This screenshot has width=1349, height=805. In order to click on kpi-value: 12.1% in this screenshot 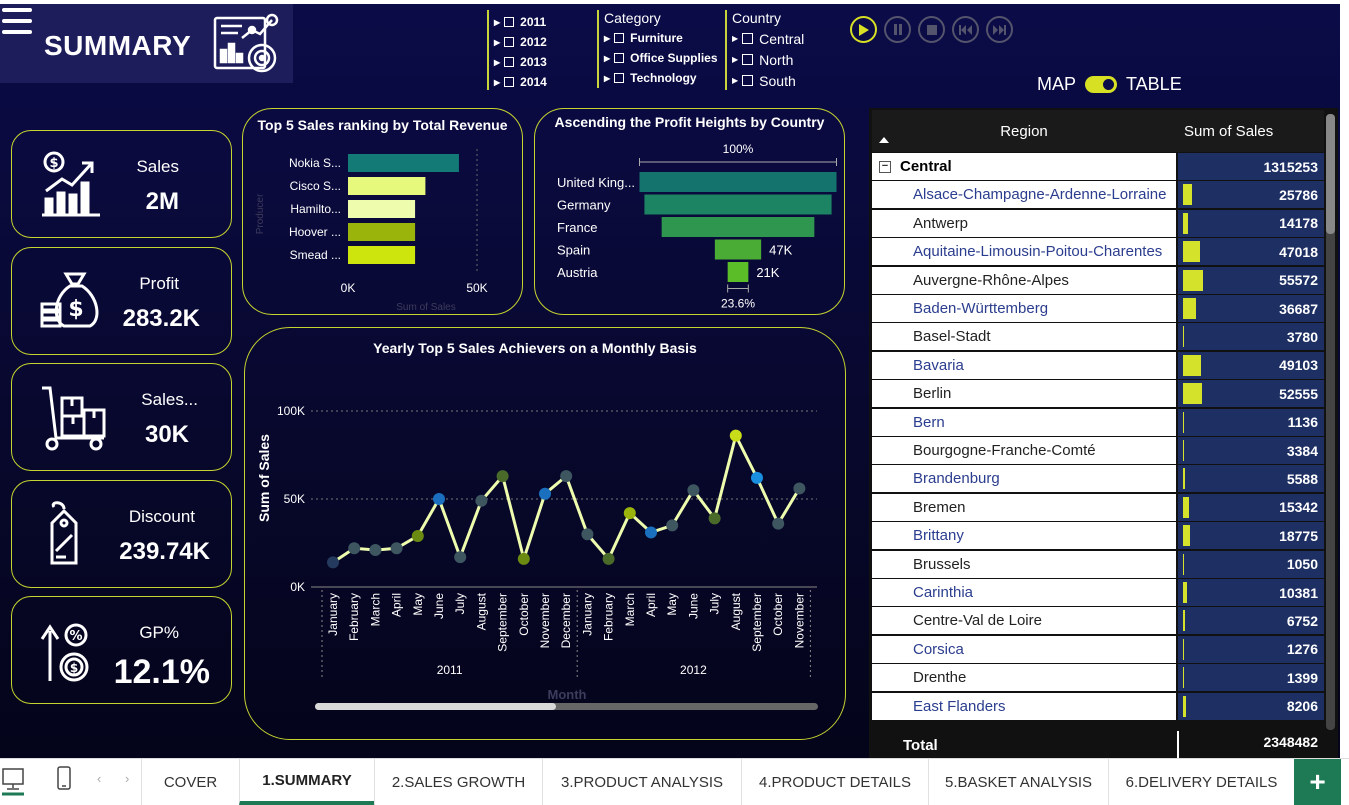, I will do `click(161, 672)`.